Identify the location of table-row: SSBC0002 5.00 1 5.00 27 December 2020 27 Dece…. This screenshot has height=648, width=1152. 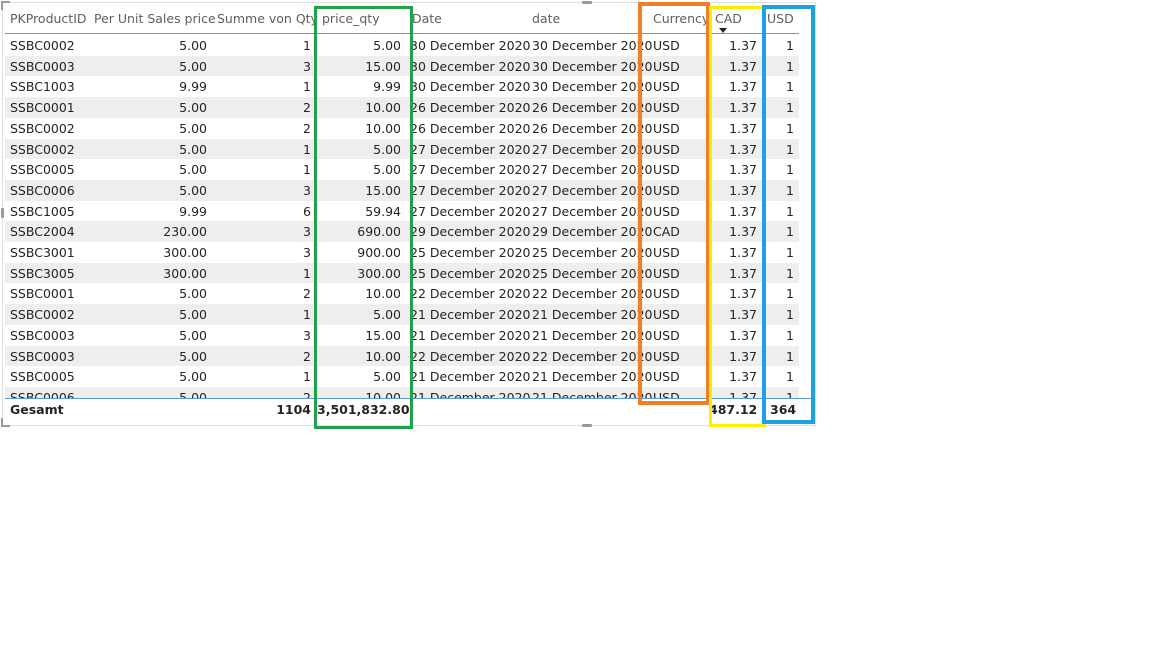
(402, 149).